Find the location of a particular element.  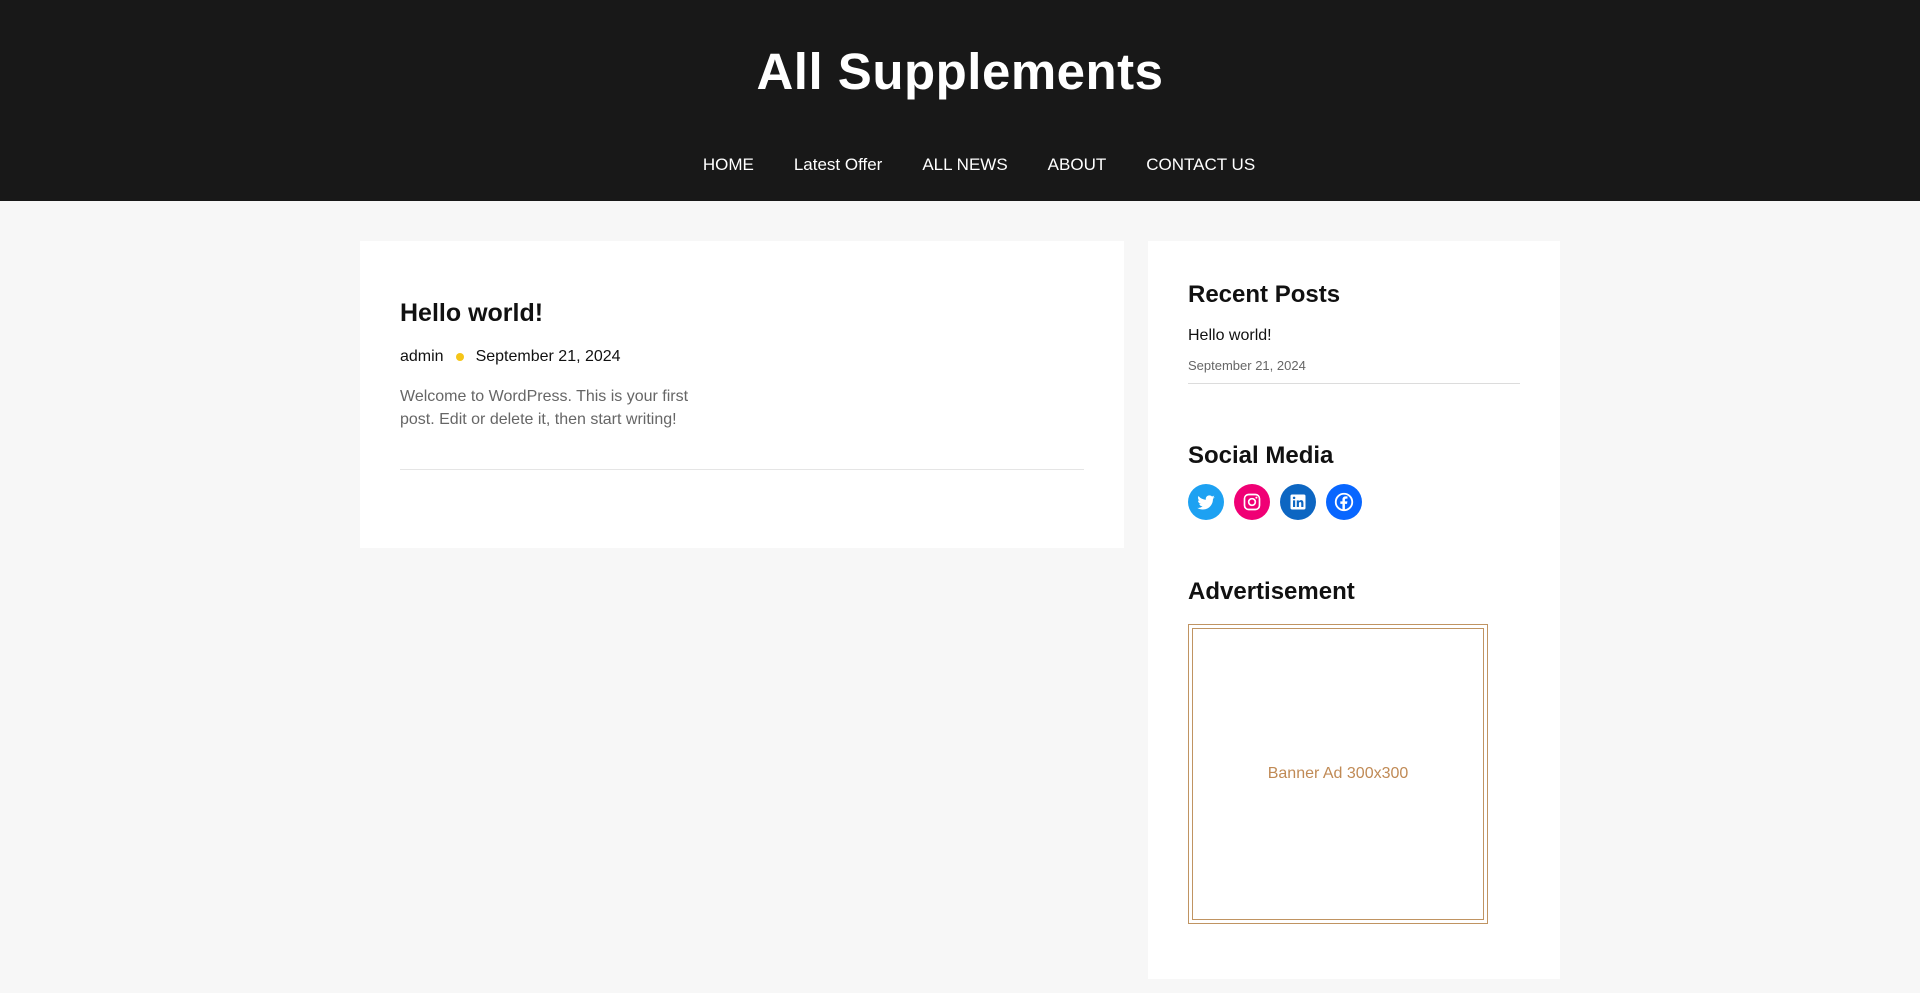

advertisement-widget: Advertisement Banner Ad 300x300 is located at coordinates (1354, 751).